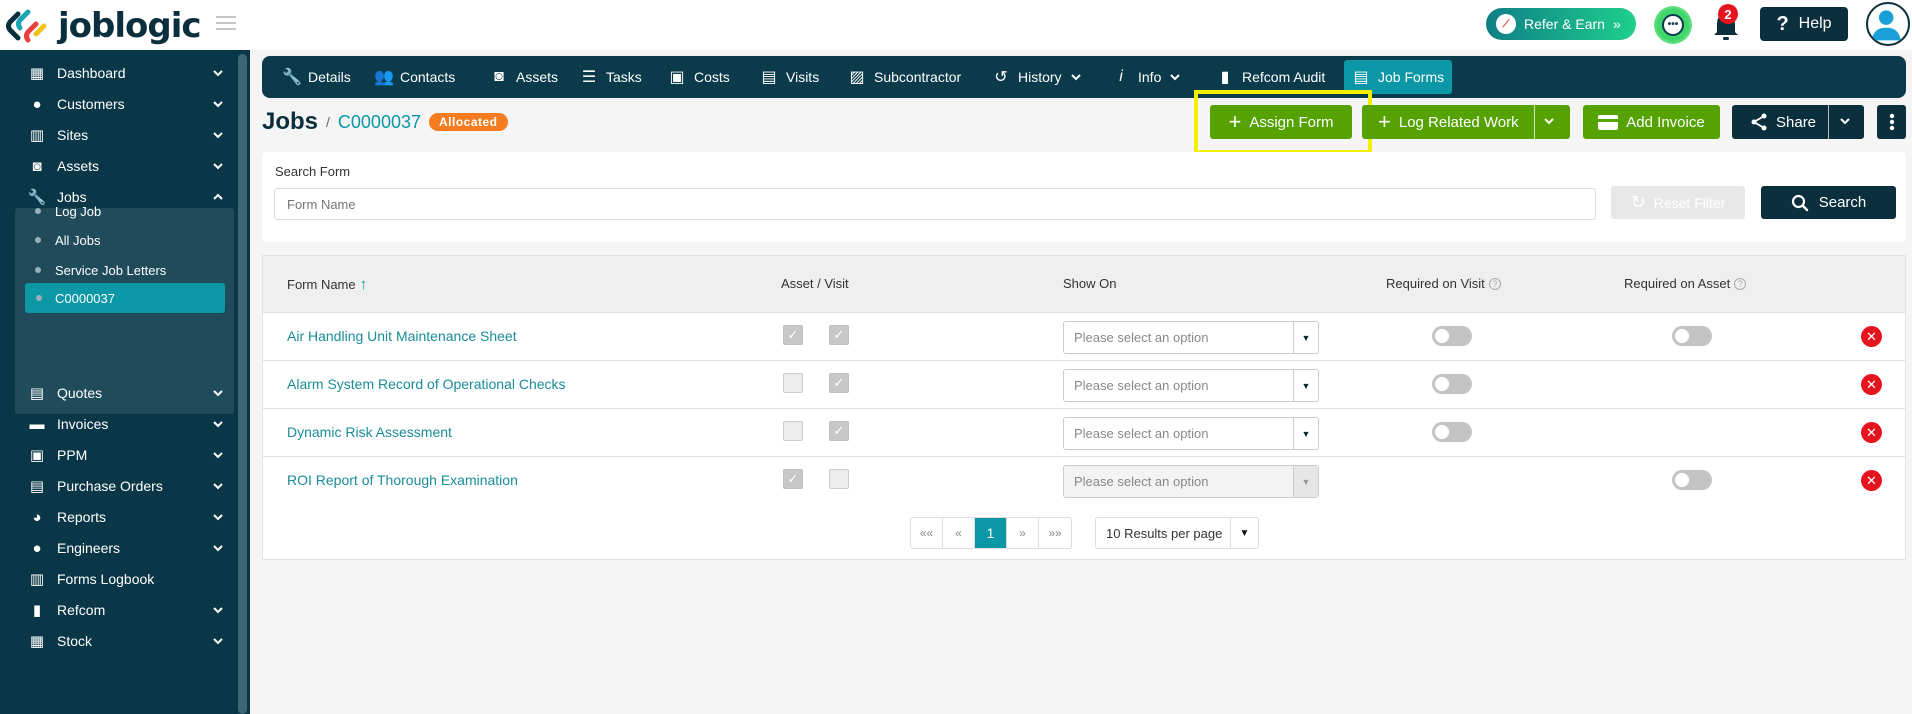 This screenshot has width=1912, height=714. I want to click on col-required-asset-label: Required on Asset, so click(1677, 283).